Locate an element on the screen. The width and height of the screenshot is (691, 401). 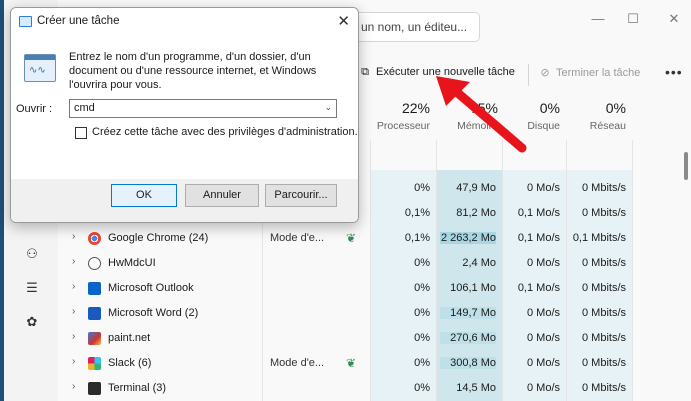
more-options-icon: ••• is located at coordinates (674, 72).